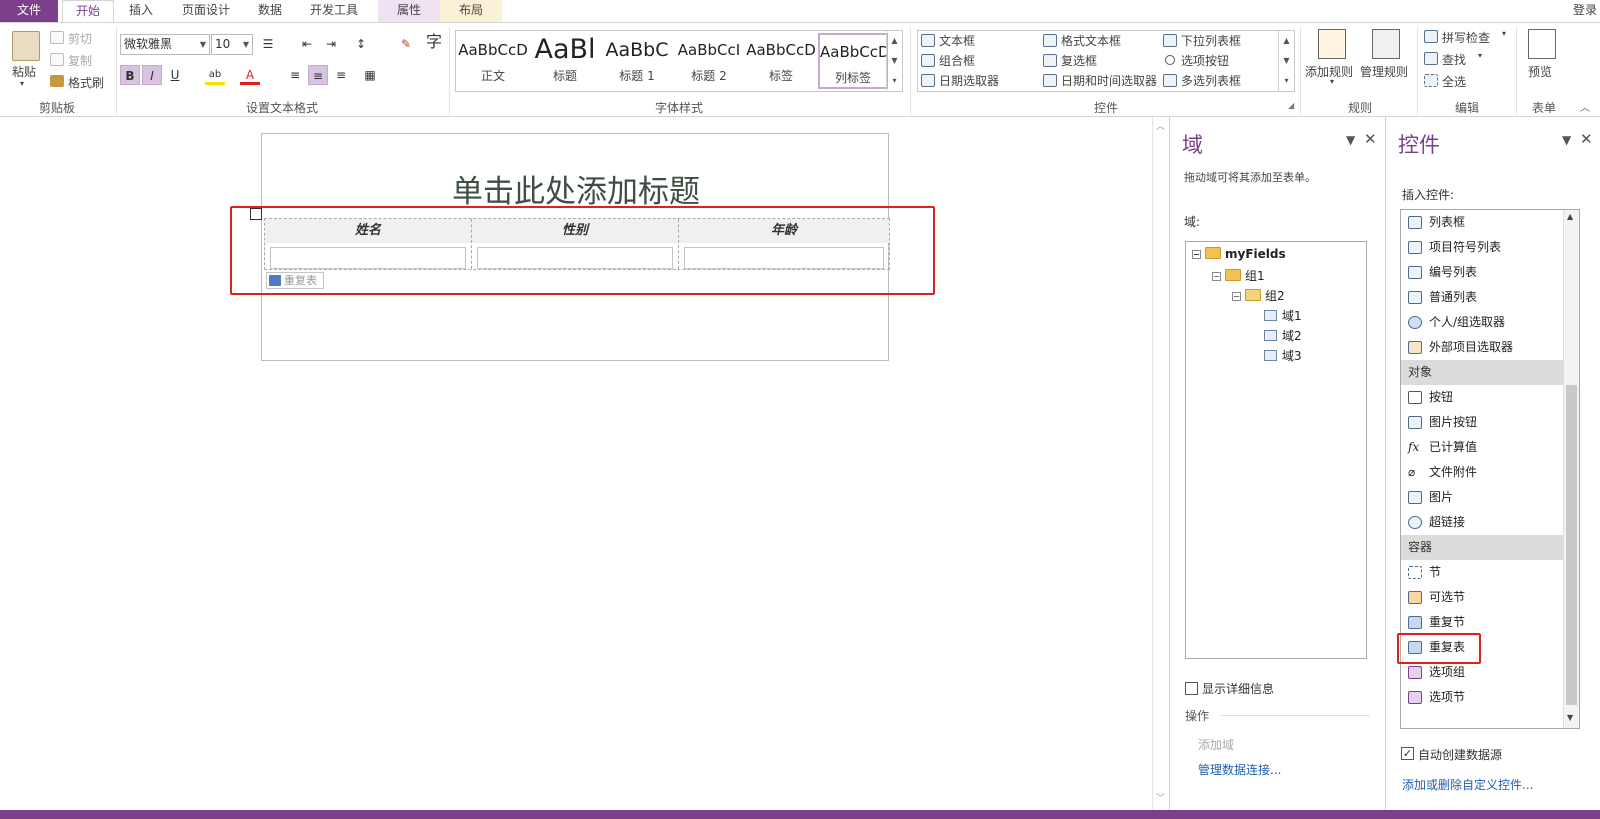 The image size is (1600, 819). Describe the element at coordinates (969, 80) in the screenshot. I see `ctl-date-picker: 日期选取器` at that location.